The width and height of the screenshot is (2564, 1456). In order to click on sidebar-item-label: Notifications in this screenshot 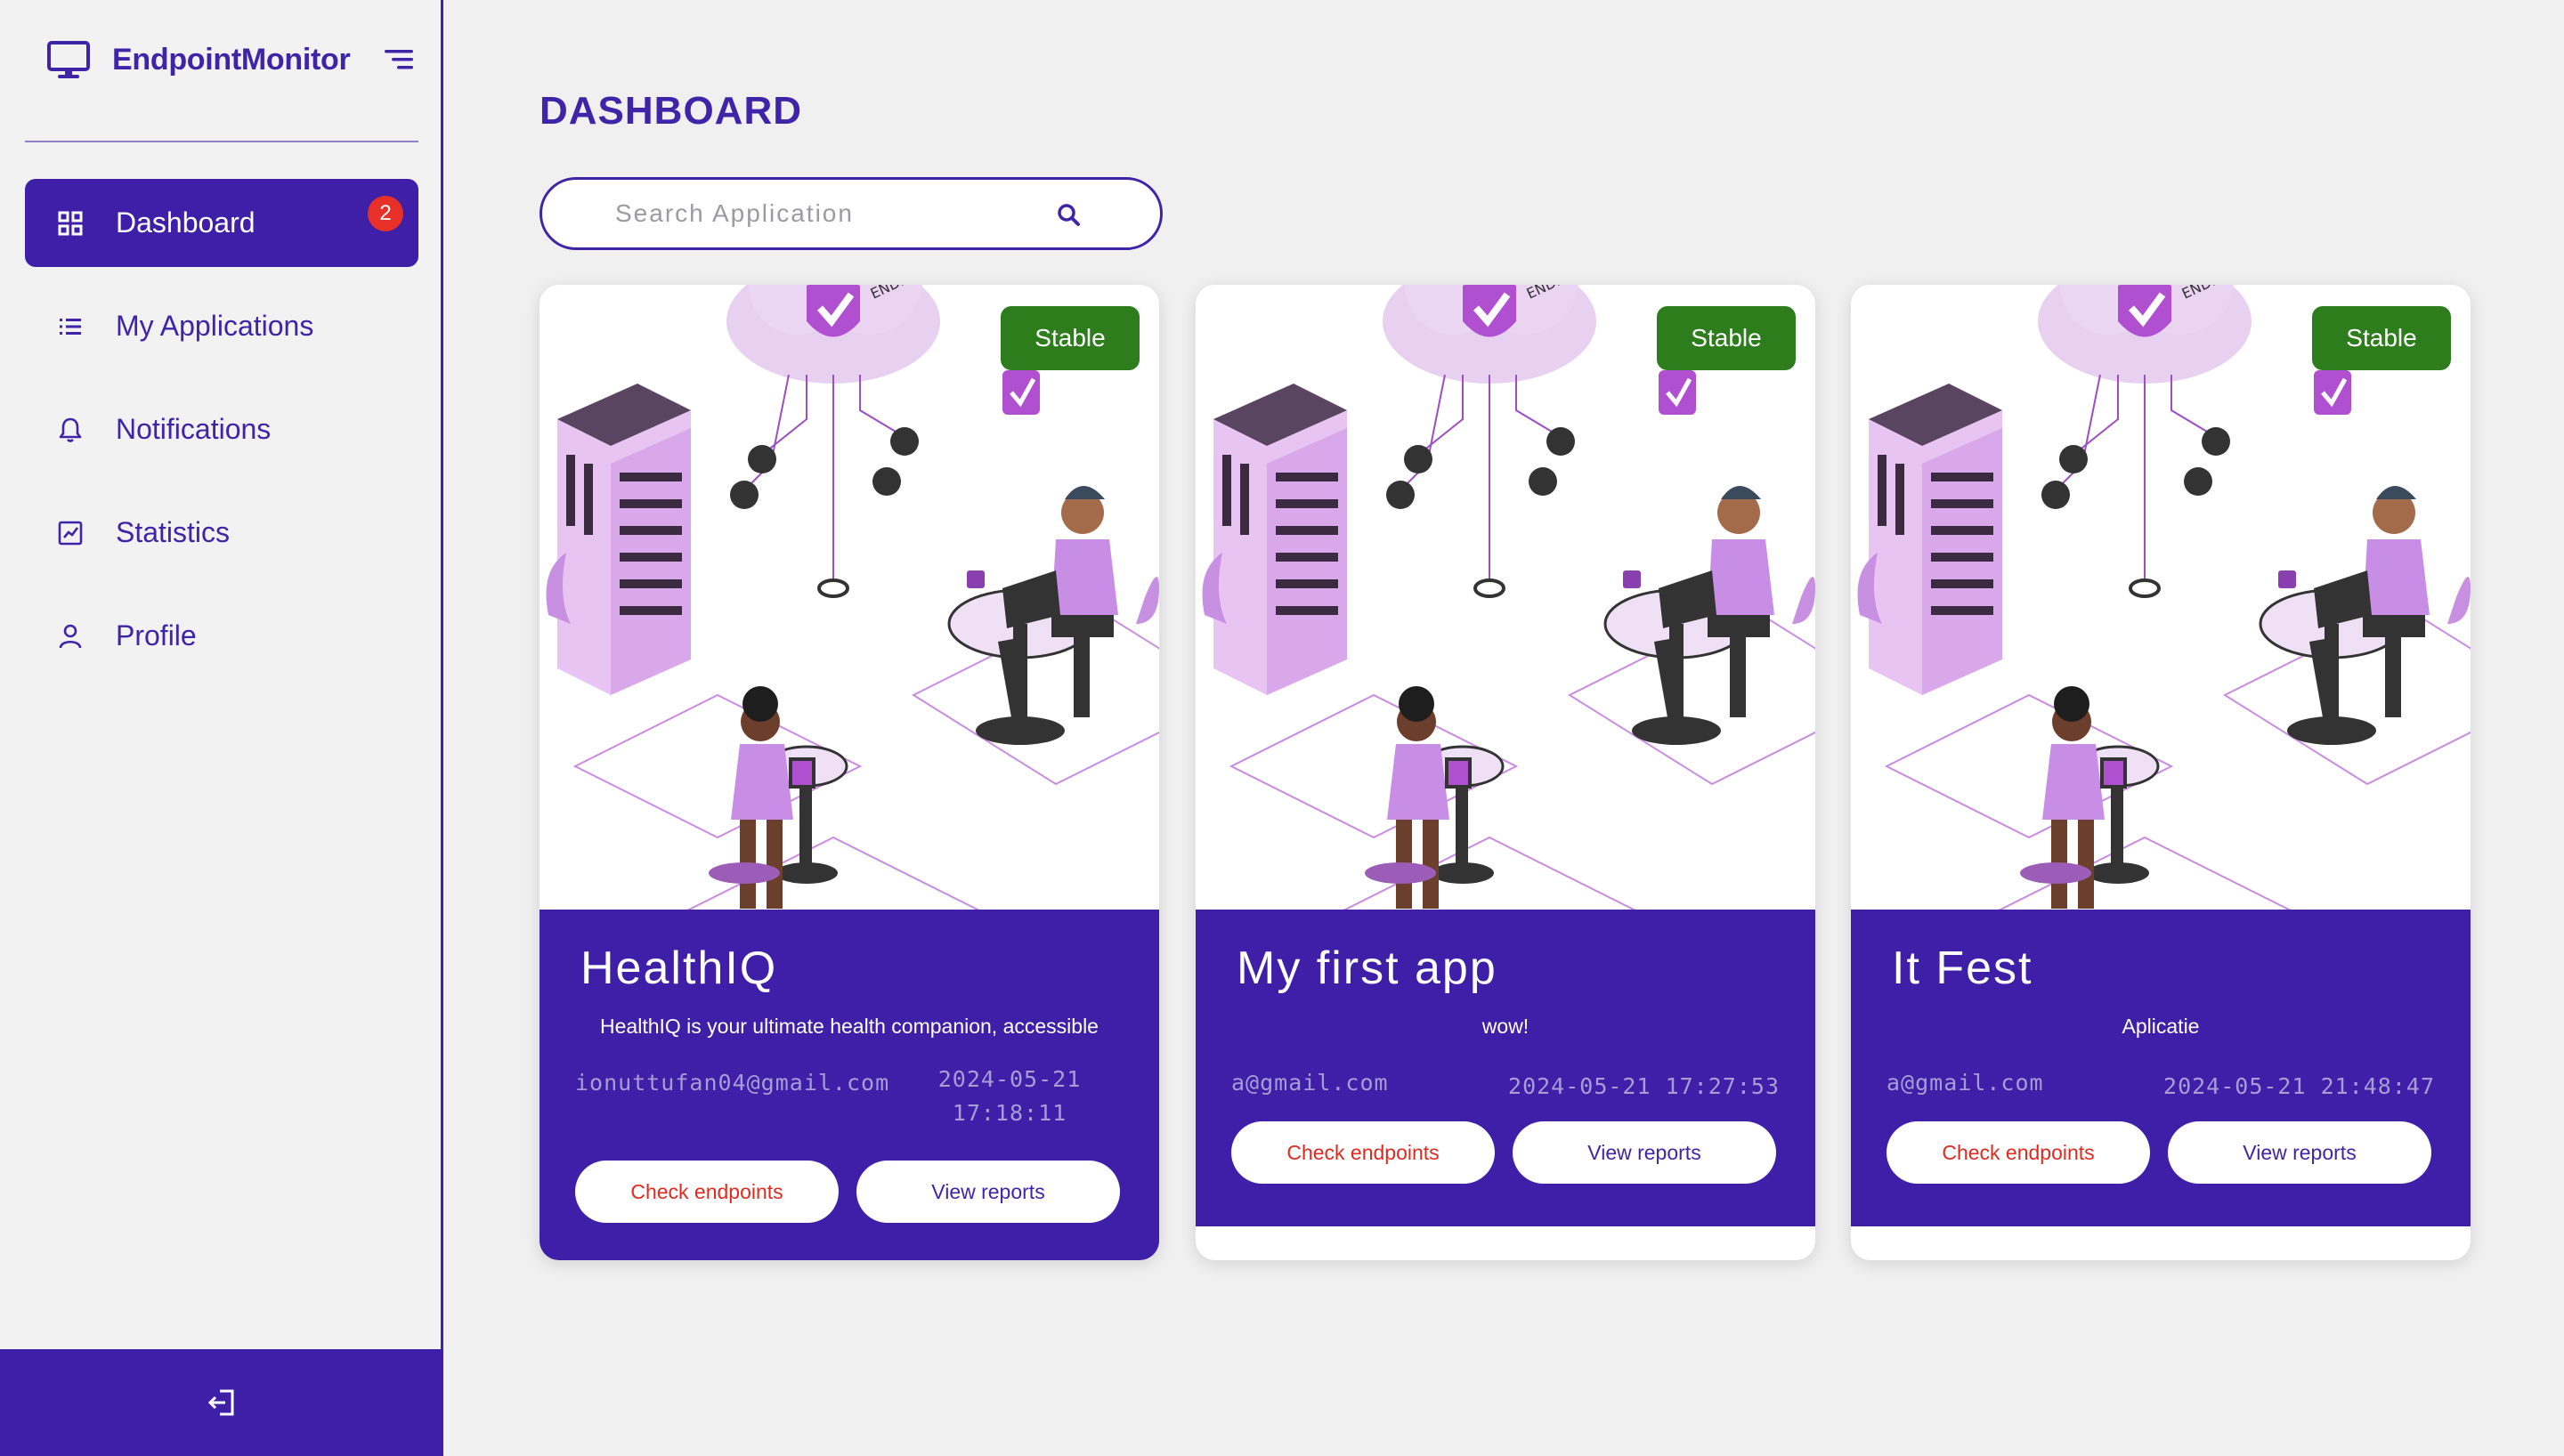, I will do `click(194, 429)`.